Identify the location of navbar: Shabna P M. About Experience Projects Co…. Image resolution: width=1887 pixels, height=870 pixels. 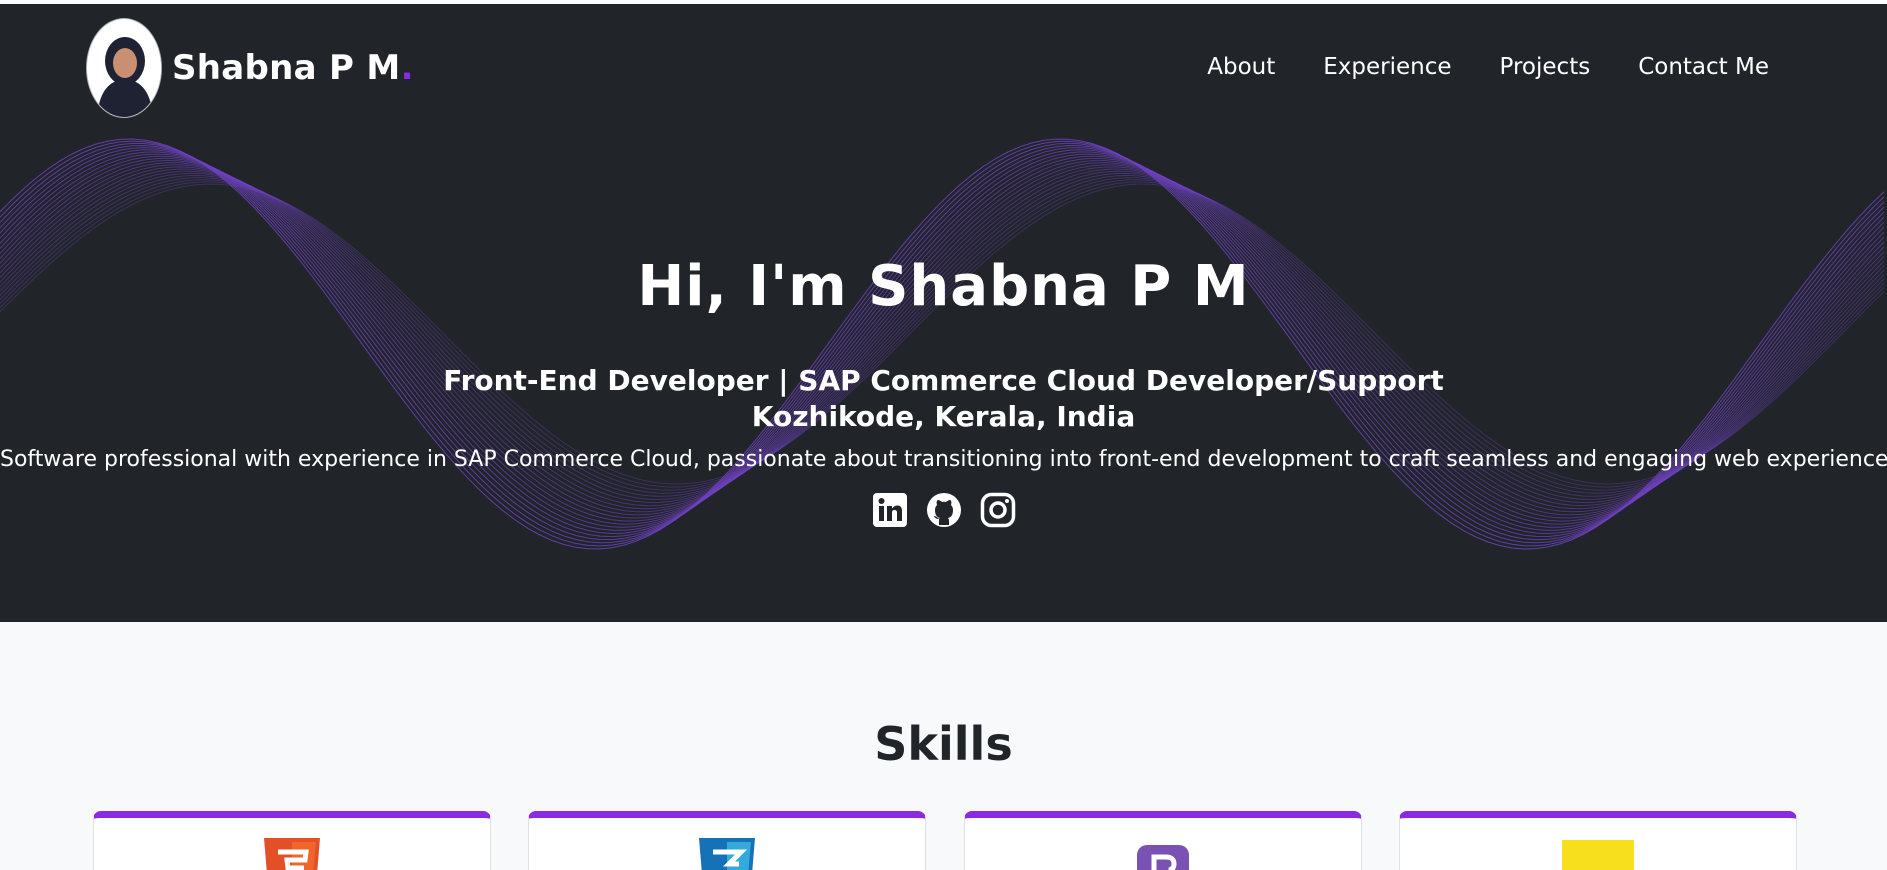
(943, 64).